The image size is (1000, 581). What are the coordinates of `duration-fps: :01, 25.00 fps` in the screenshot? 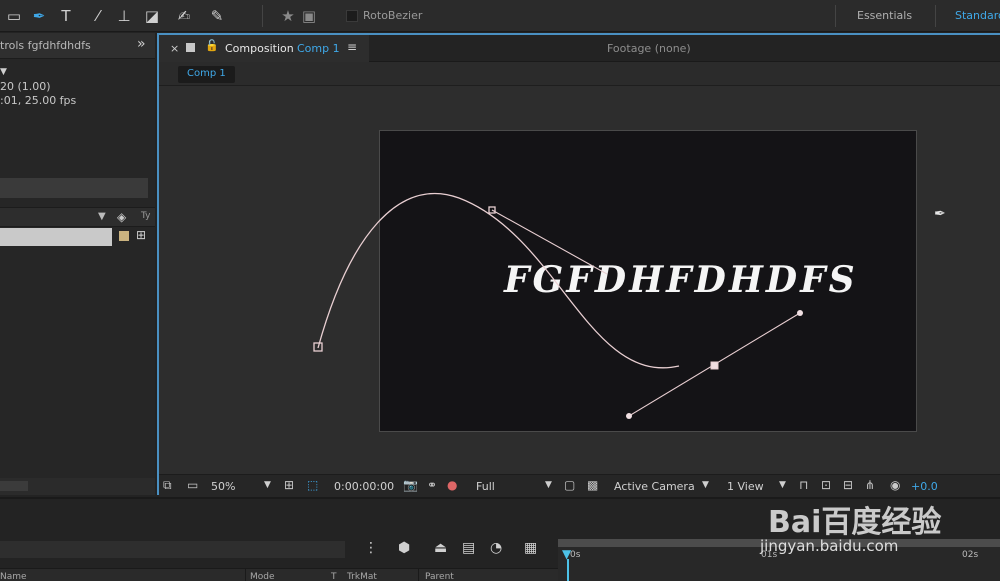 It's located at (38, 100).